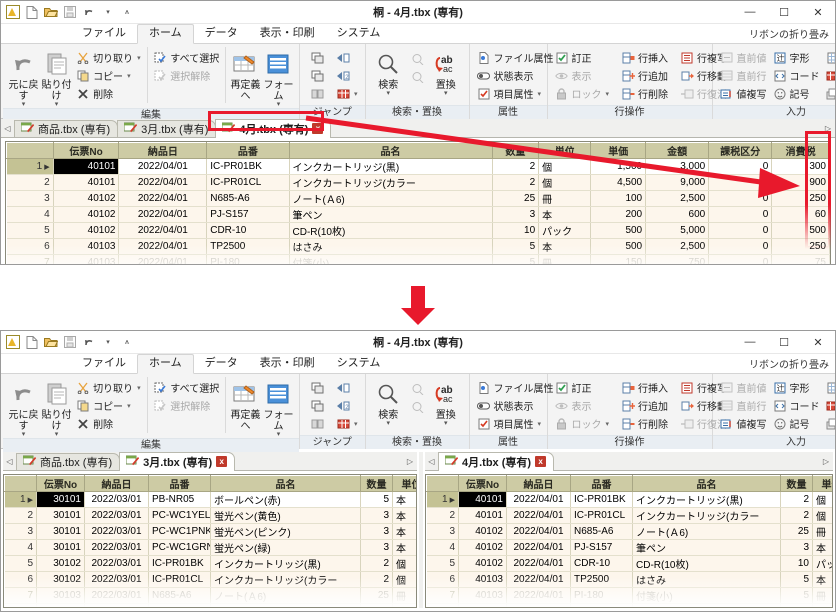  What do you see at coordinates (796, 57) in the screenshot?
I see `glyph-button: 辻 字形` at bounding box center [796, 57].